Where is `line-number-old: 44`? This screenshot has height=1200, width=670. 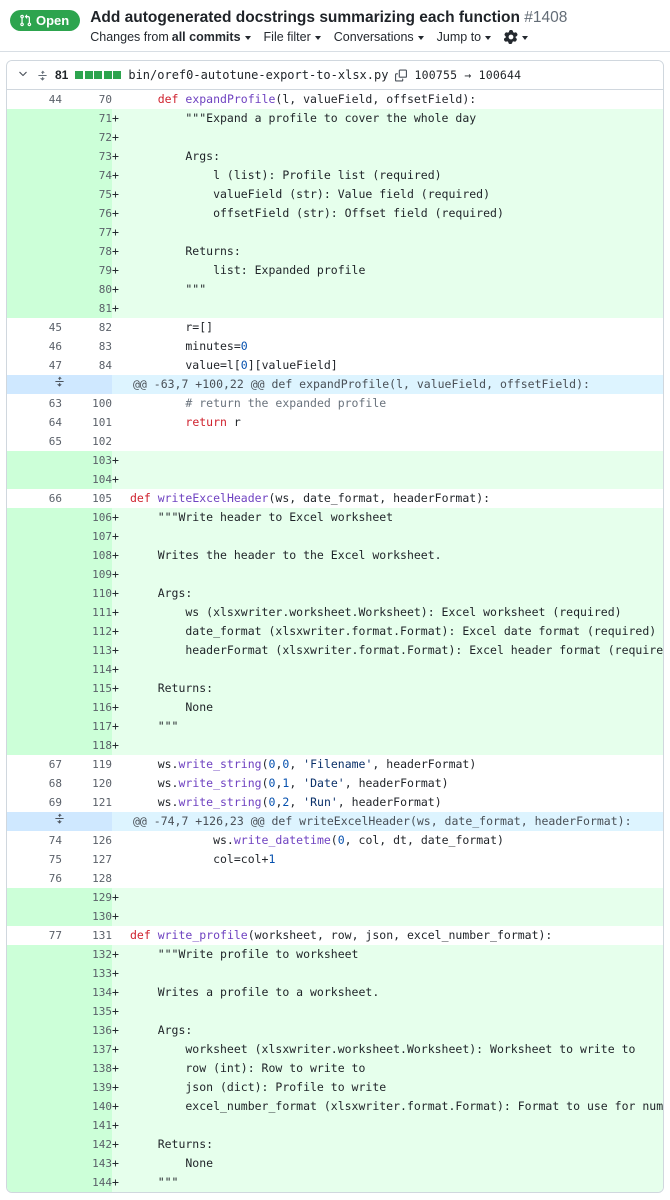
line-number-old: 44 is located at coordinates (34, 100).